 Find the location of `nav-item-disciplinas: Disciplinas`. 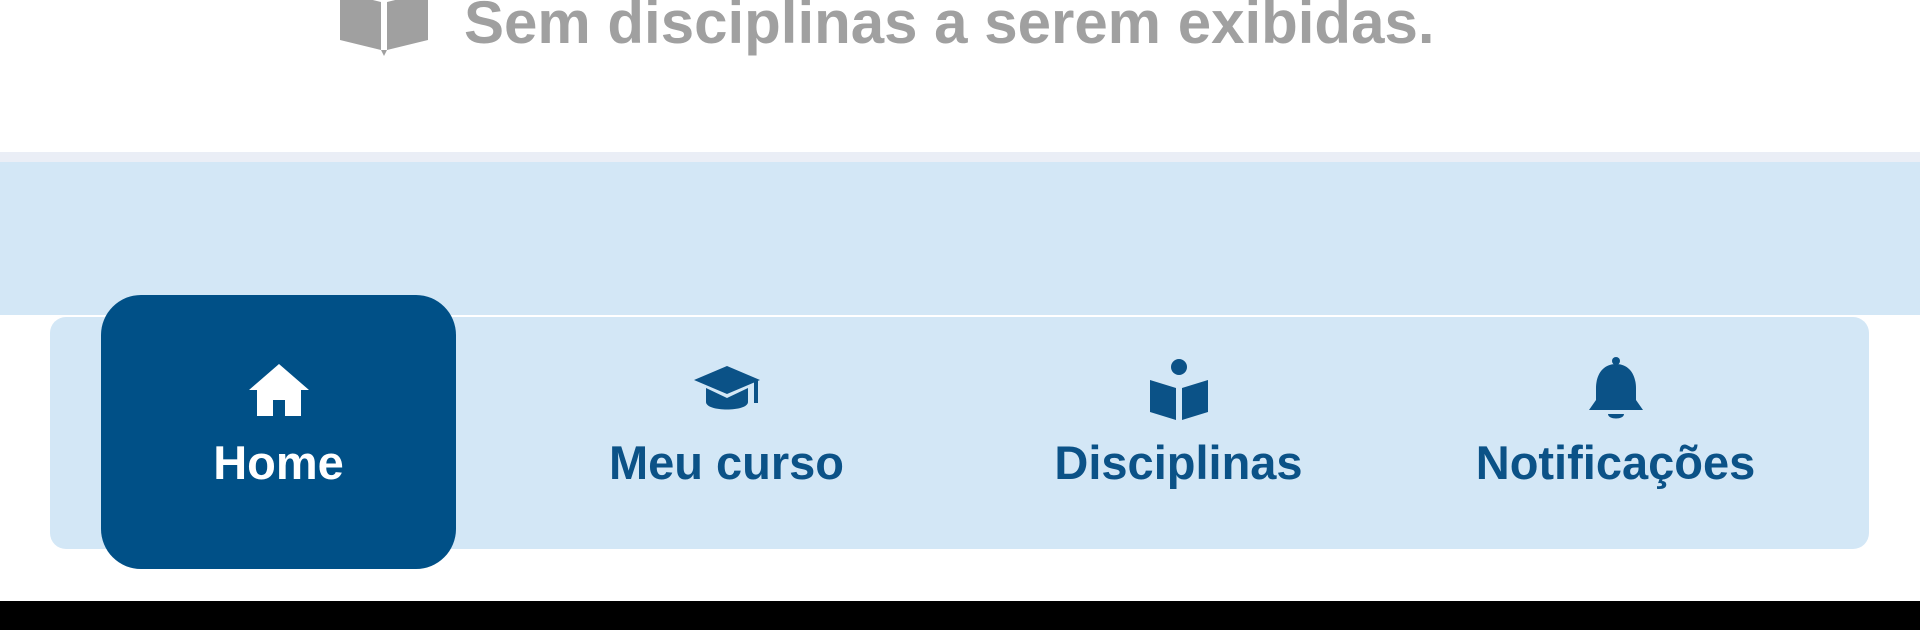

nav-item-disciplinas: Disciplinas is located at coordinates (1178, 432).